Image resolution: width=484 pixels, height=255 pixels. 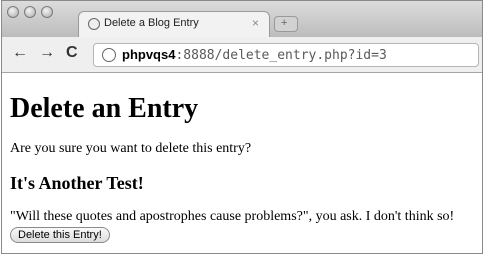 I want to click on title-bar: Delete a Blog Entry × +, so click(x=242, y=19).